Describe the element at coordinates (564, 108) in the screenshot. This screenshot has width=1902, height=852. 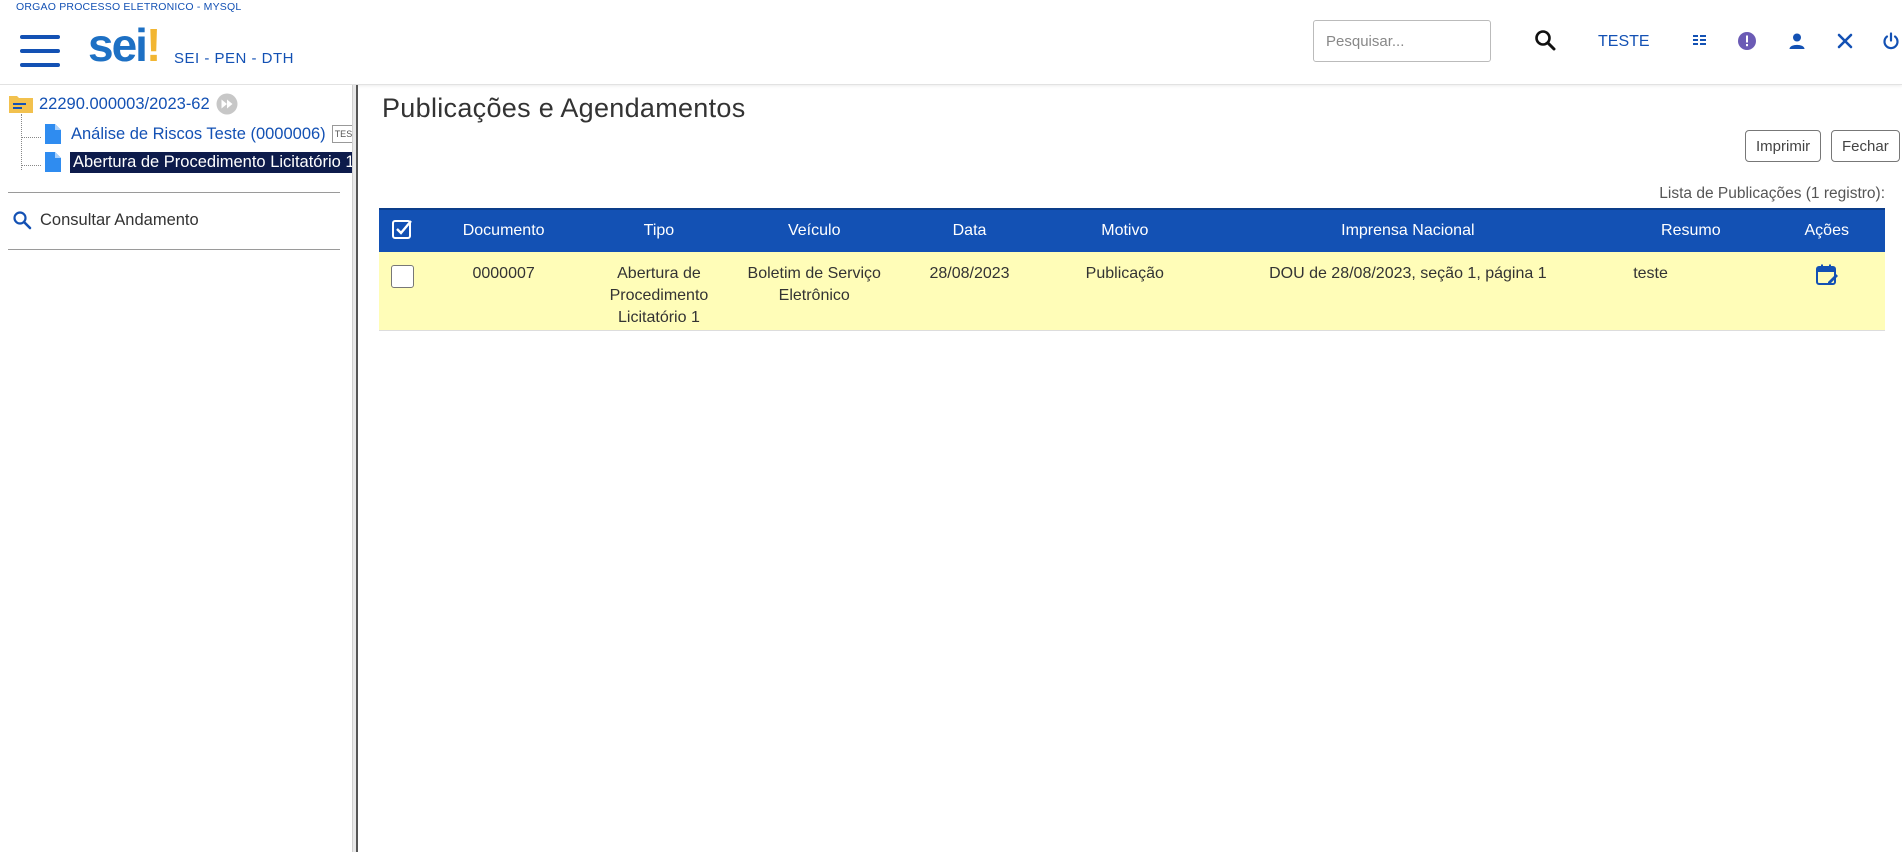
I see `page-title: Publicações e Agendamentos` at that location.